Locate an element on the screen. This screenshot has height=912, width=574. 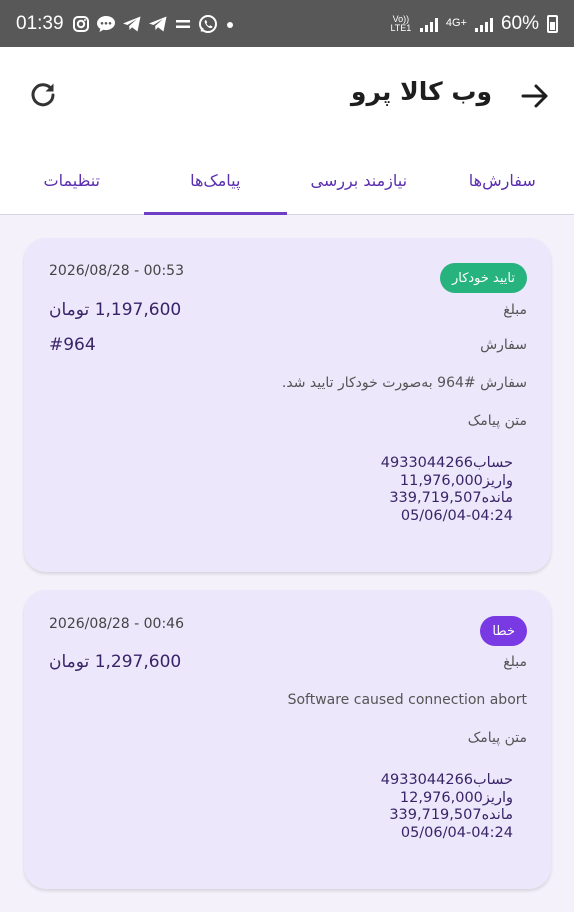
arrow-right-icon is located at coordinates (535, 96).